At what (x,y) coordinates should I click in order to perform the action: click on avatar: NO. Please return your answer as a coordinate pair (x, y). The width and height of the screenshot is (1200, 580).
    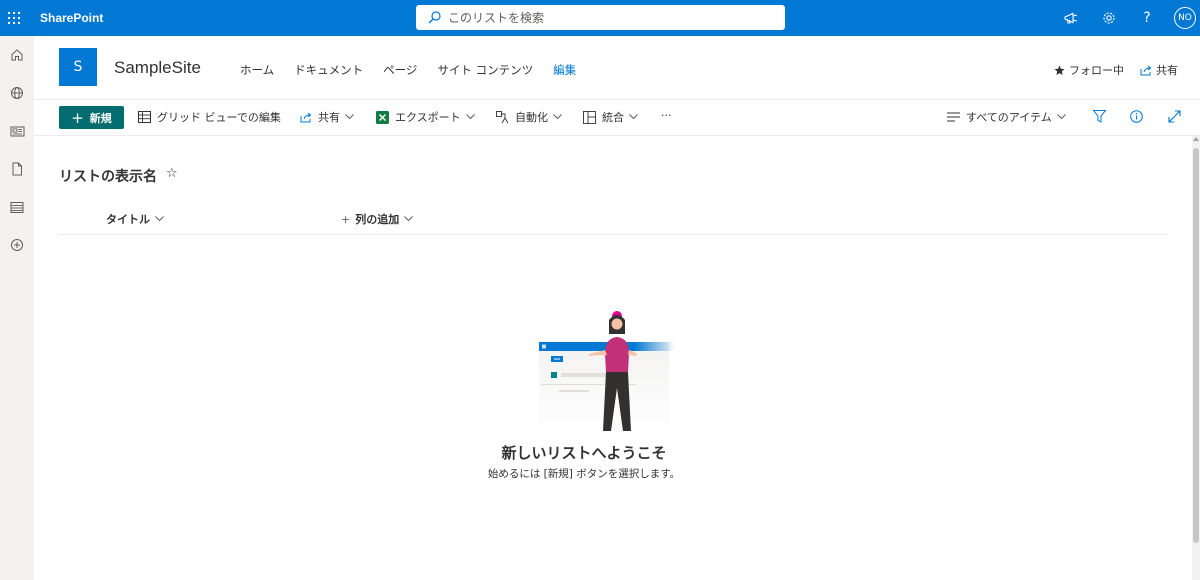
    Looking at the image, I should click on (1185, 18).